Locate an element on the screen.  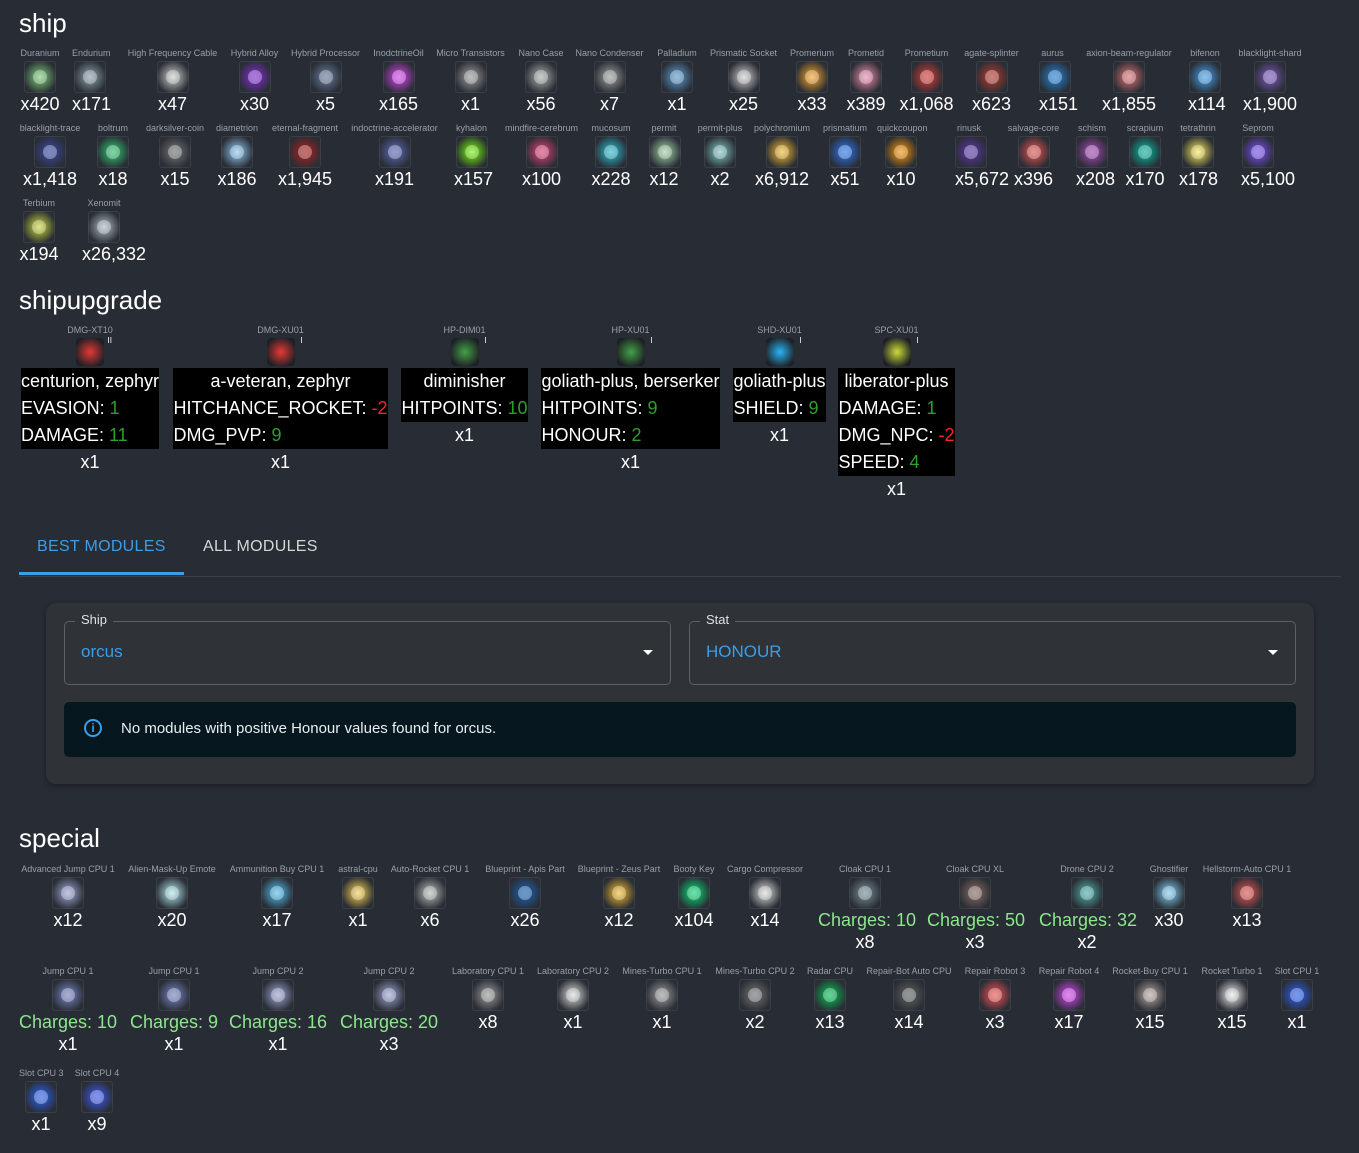
item-repair-robot-4: Repair Robot 4 x17 is located at coordinates (1069, 999).